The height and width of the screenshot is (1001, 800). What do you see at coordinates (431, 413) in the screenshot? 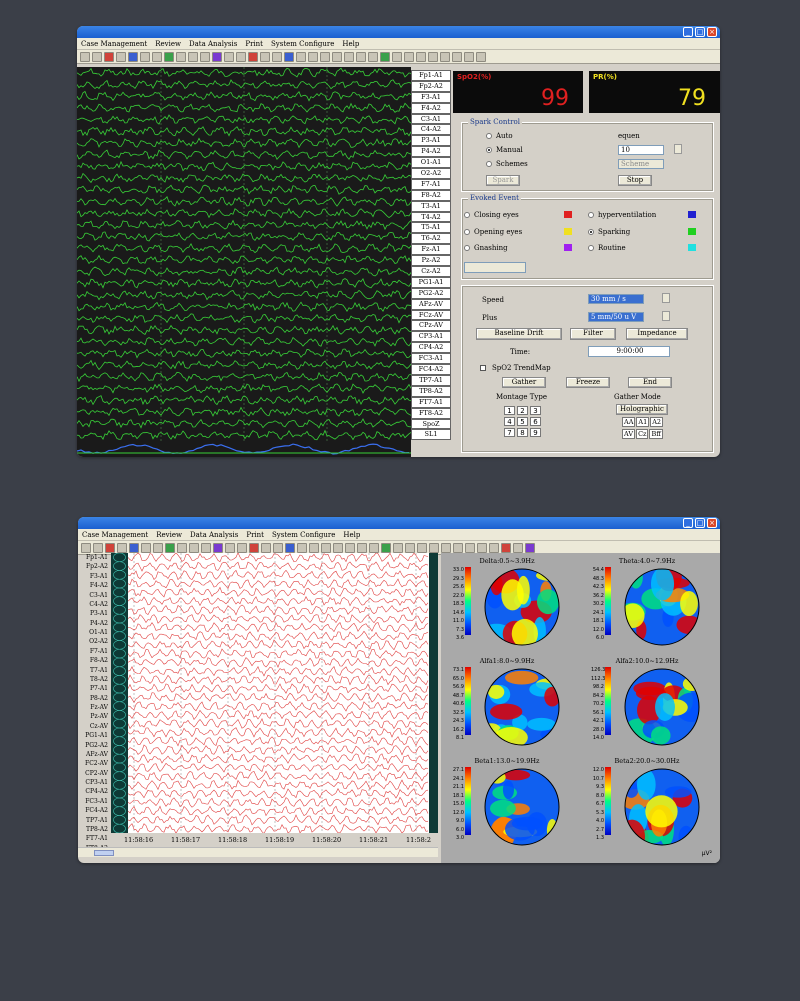
I see `channel-label: FT8-A2` at bounding box center [431, 413].